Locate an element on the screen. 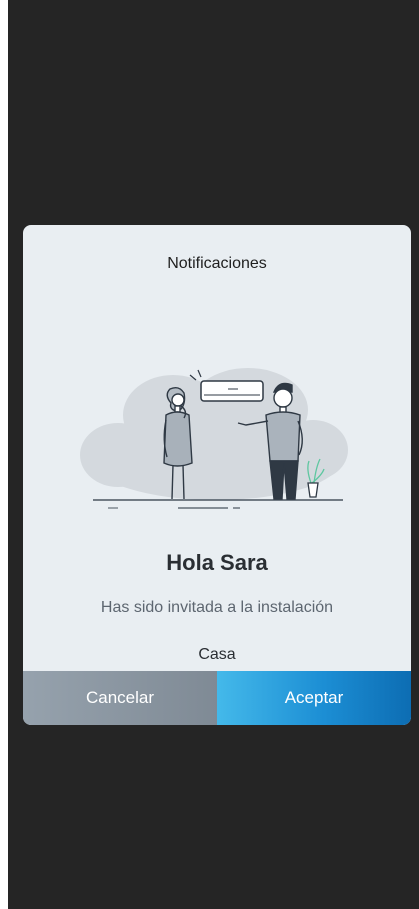 This screenshot has height=909, width=419. air-conditioner-illustration is located at coordinates (214, 438).